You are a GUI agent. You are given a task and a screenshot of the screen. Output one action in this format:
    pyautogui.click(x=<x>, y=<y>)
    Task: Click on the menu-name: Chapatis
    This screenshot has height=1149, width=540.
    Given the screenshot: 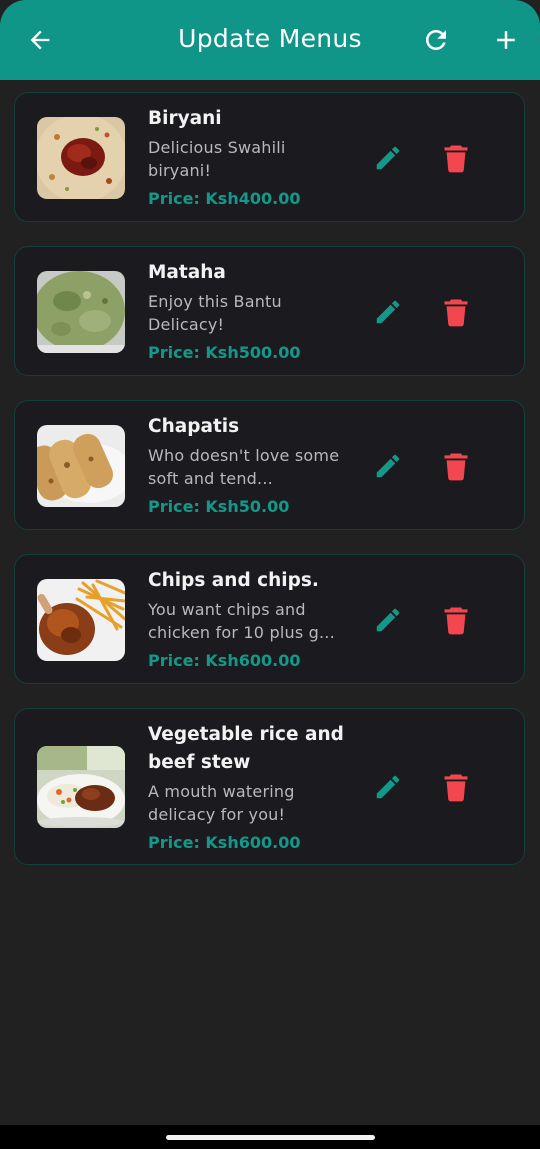 What is the action you would take?
    pyautogui.click(x=194, y=426)
    